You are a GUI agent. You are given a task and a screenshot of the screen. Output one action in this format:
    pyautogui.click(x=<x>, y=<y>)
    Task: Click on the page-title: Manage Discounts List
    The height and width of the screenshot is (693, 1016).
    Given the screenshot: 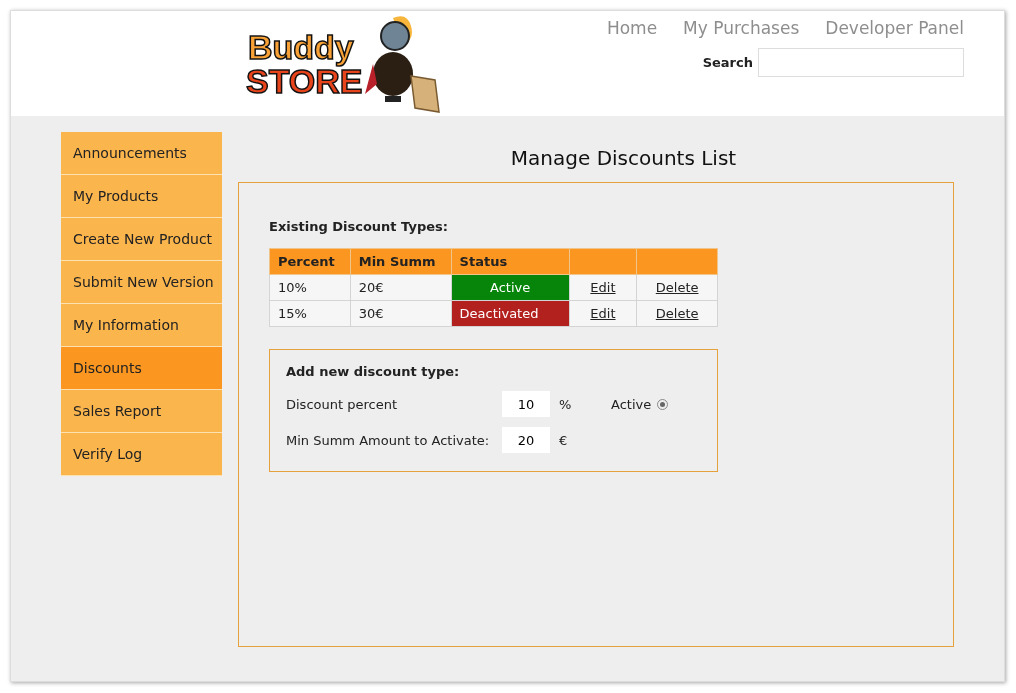 What is the action you would take?
    pyautogui.click(x=623, y=158)
    